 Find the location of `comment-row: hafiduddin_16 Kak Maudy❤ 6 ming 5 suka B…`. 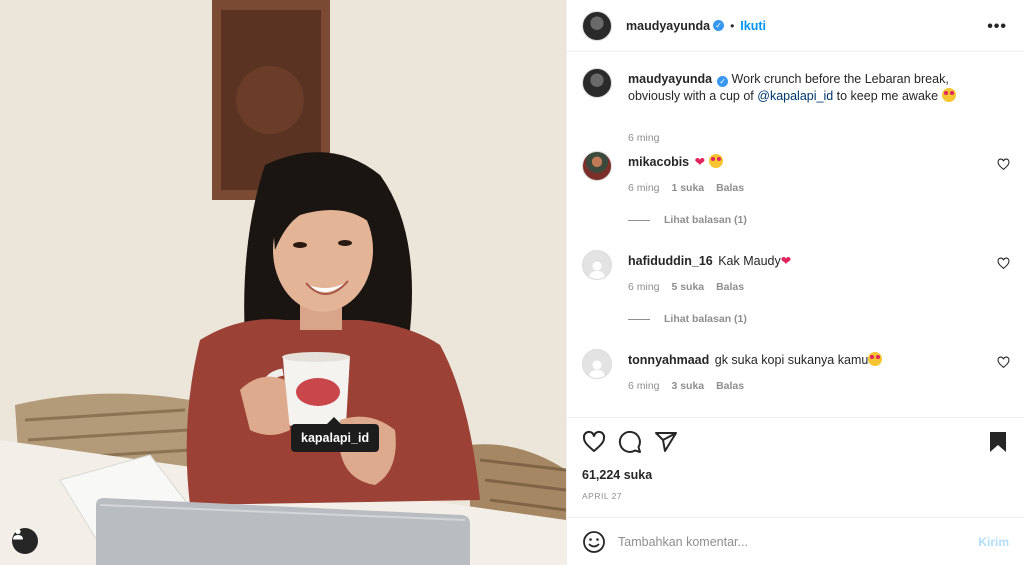

comment-row: hafiduddin_16 Kak Maudy❤ 6 ming 5 suka B… is located at coordinates (796, 295).